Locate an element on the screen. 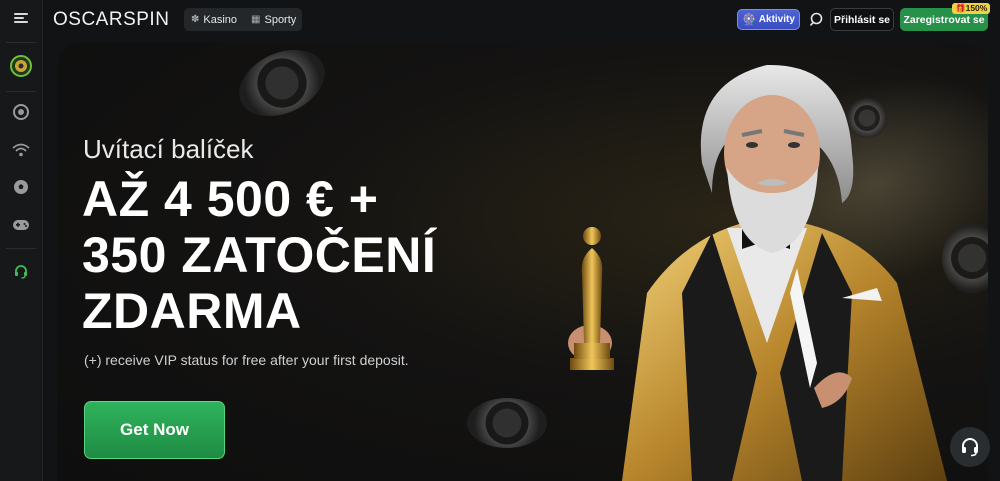 The image size is (1000, 481). get-now-button: Get Now is located at coordinates (154, 430).